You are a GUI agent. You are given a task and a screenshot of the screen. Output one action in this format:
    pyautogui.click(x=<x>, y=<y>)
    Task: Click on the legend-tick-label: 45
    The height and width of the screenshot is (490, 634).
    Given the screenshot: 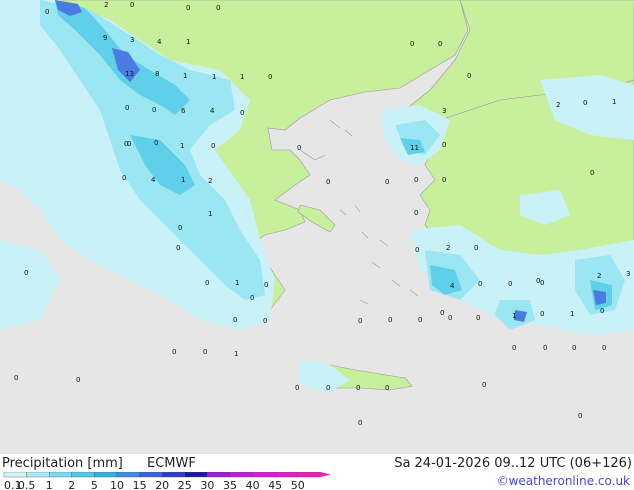 What is the action you would take?
    pyautogui.click(x=275, y=484)
    